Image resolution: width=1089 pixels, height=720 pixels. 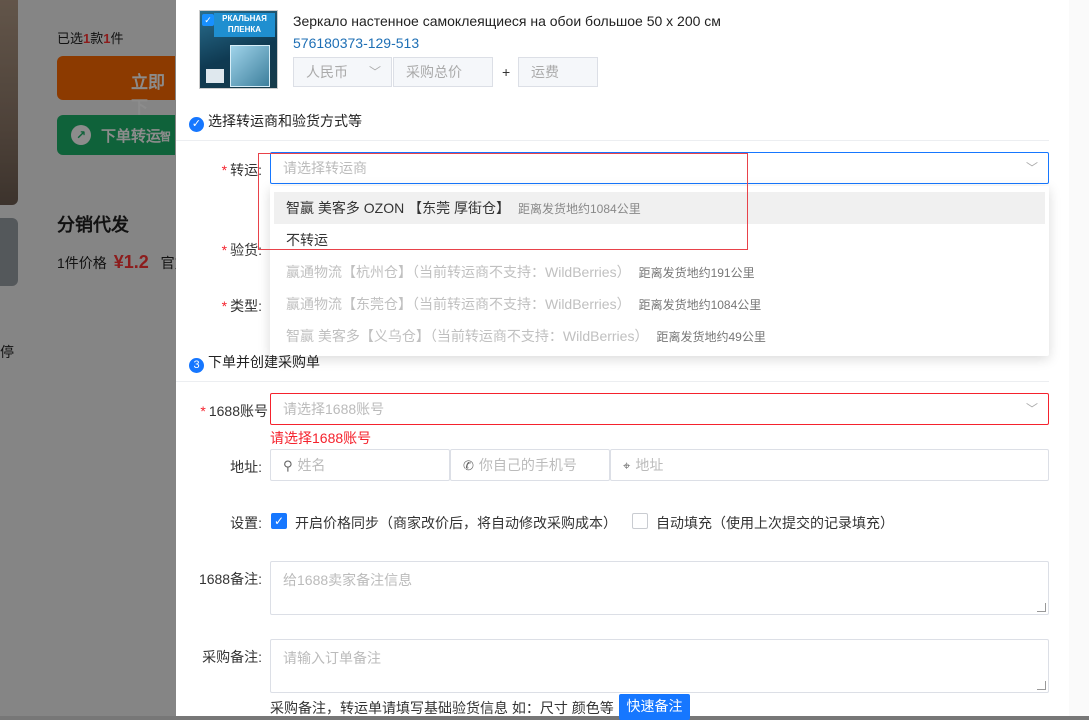 What do you see at coordinates (558, 72) in the screenshot?
I see `shipping-fee-input: 运费` at bounding box center [558, 72].